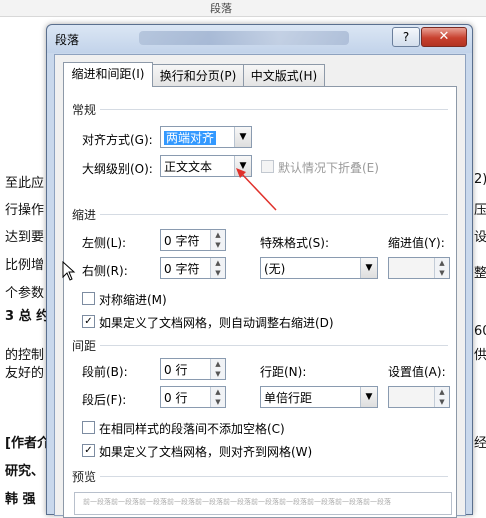  I want to click on dialog-title: 段落, so click(67, 40).